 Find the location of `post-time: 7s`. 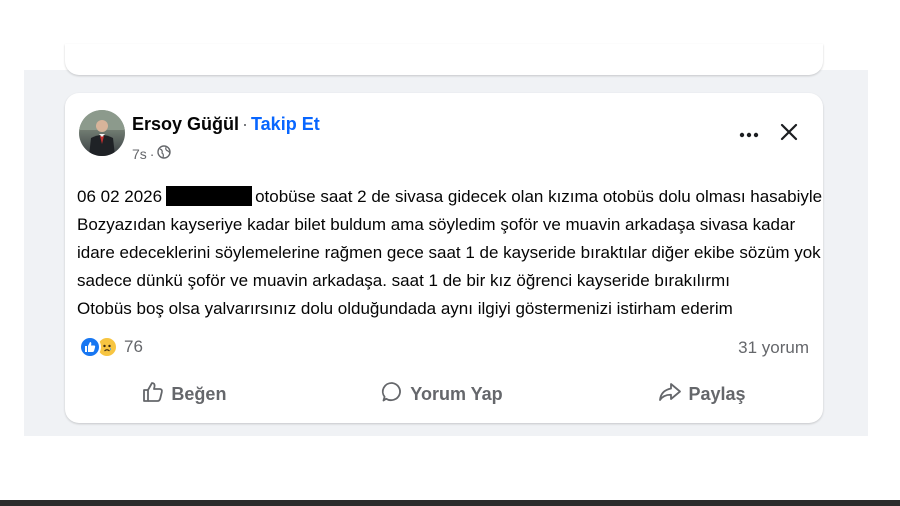

post-time: 7s is located at coordinates (139, 154).